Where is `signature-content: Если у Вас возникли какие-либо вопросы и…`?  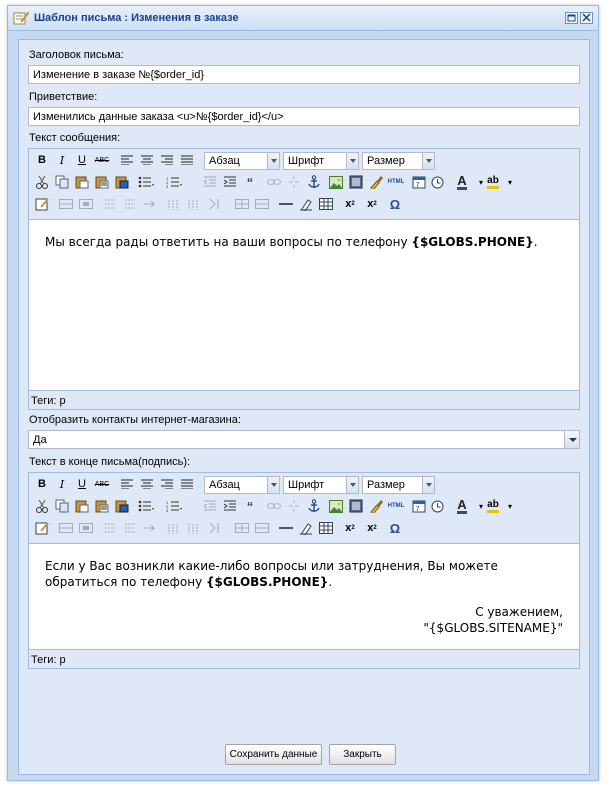
signature-content: Если у Вас возникли какие-либо вопросы и… is located at coordinates (304, 596).